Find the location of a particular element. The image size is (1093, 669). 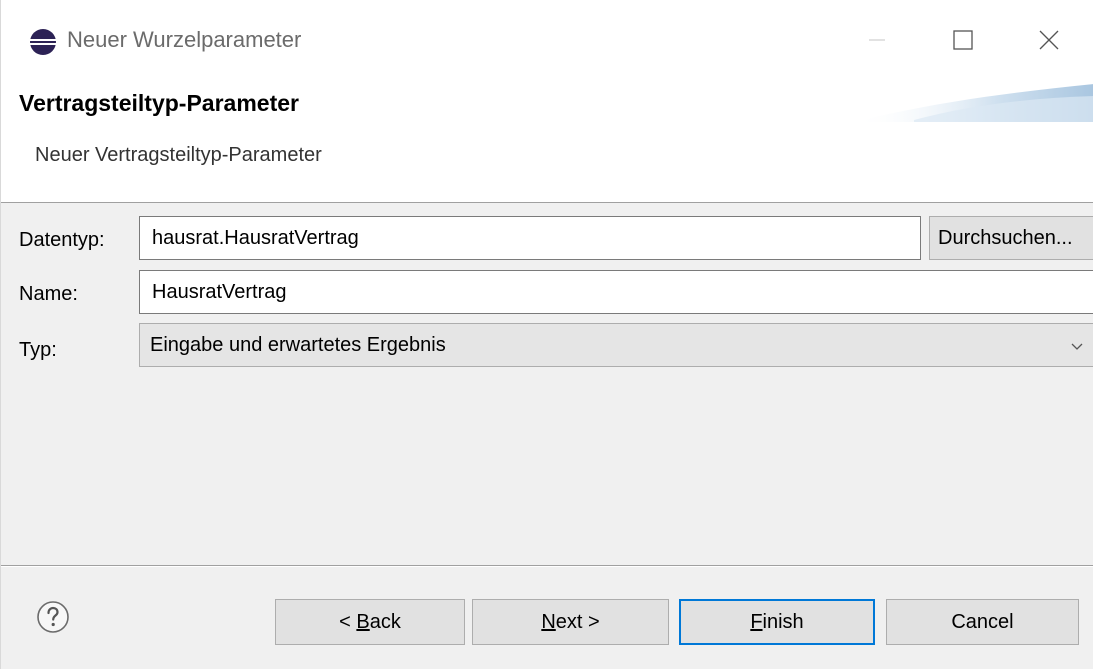

close-button is located at coordinates (1049, 40).